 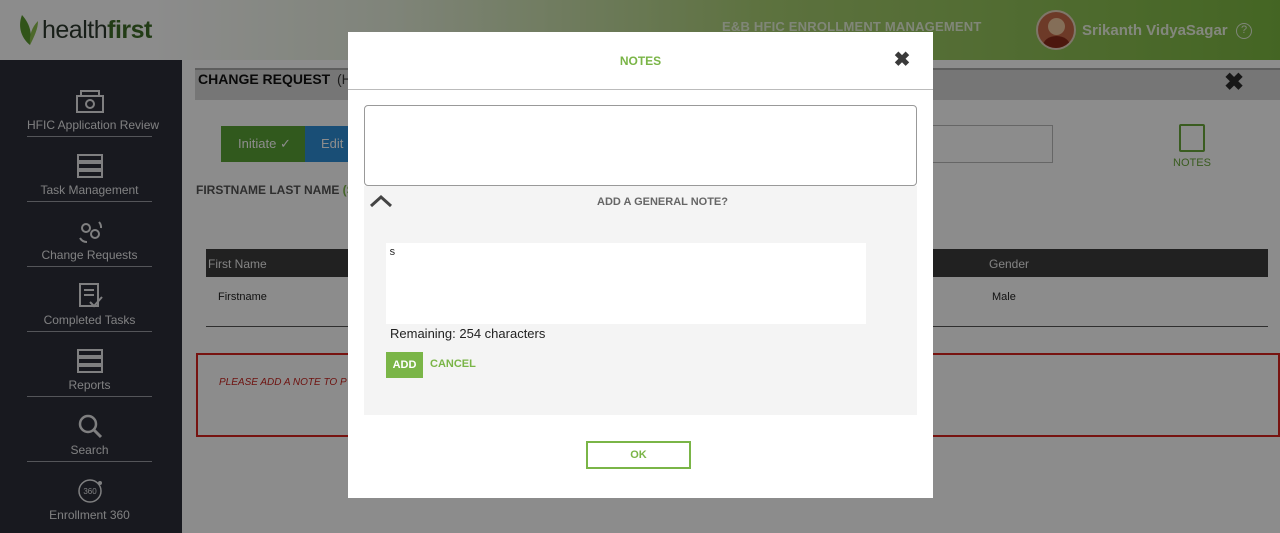 I want to click on note-textarea: s, so click(x=626, y=283).